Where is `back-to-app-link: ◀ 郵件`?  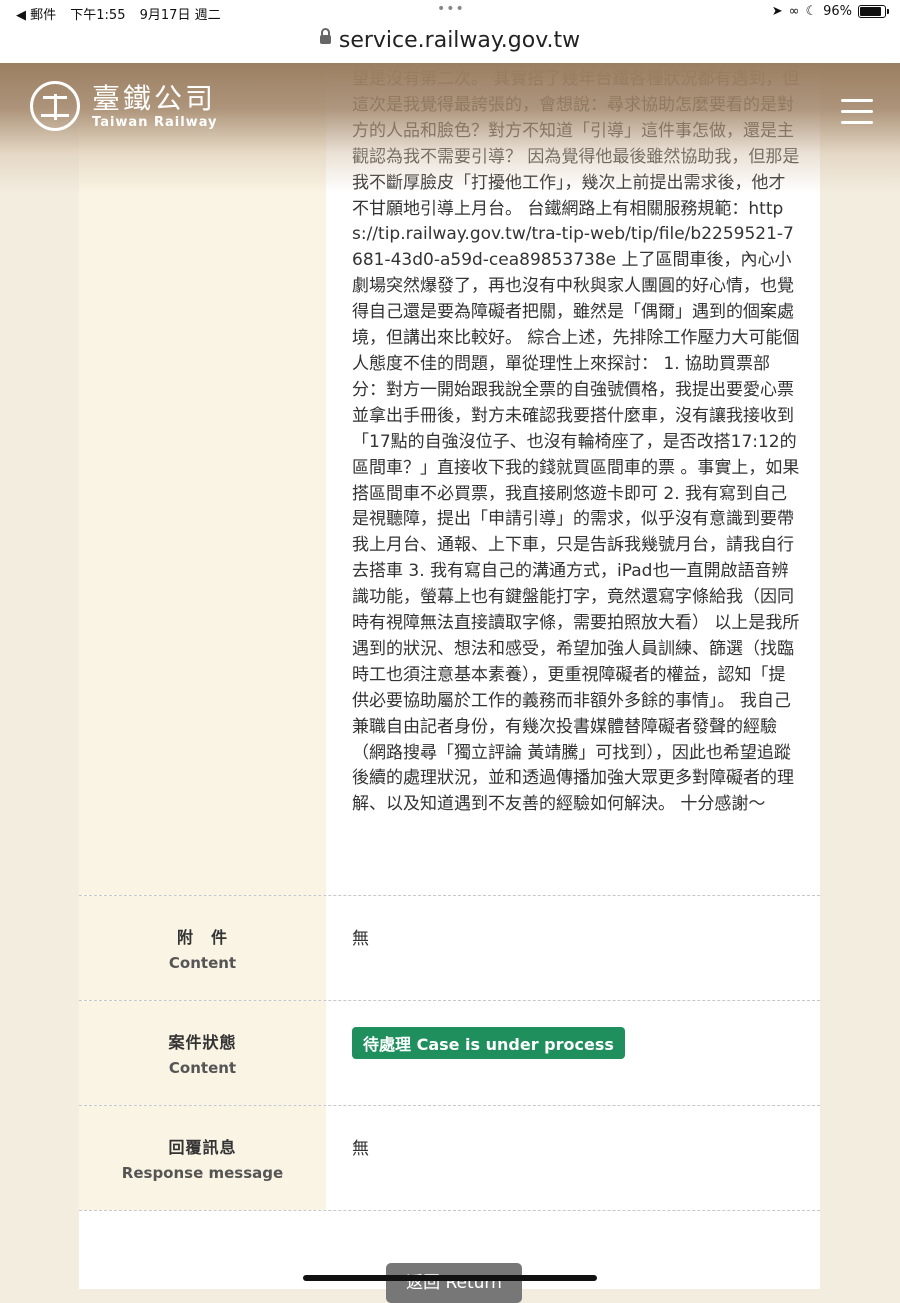
back-to-app-link: ◀ 郵件 is located at coordinates (36, 15).